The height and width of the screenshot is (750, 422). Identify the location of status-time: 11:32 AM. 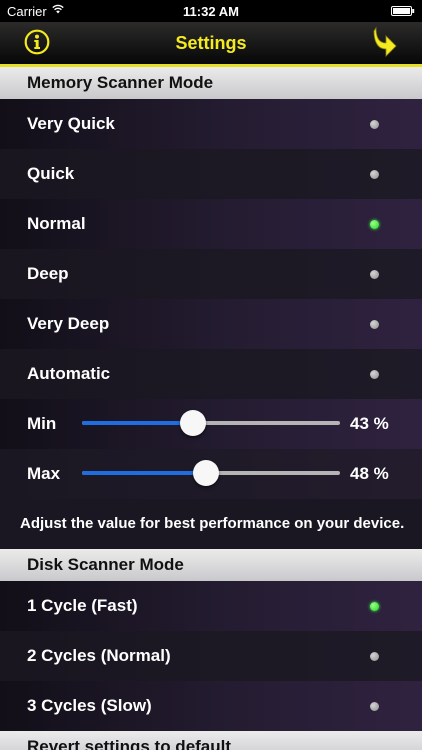
(211, 11).